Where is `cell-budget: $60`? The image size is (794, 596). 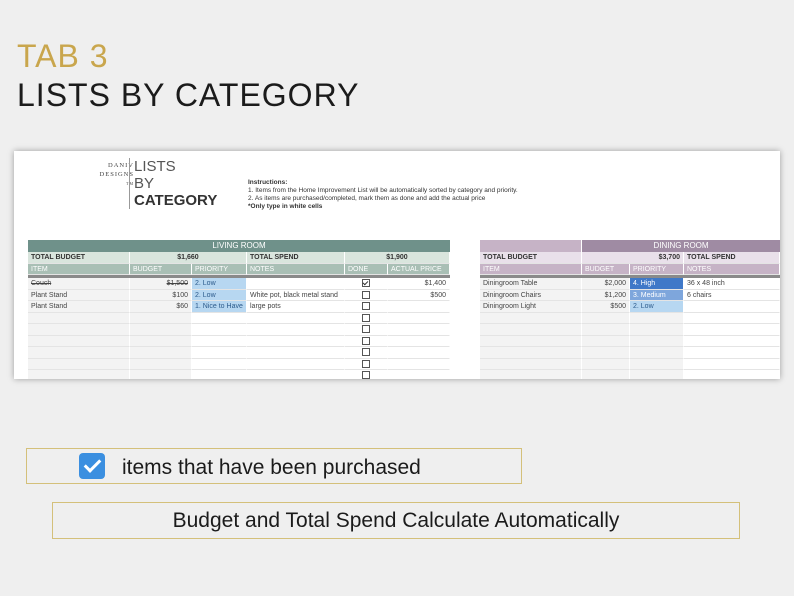
cell-budget: $60 is located at coordinates (161, 307).